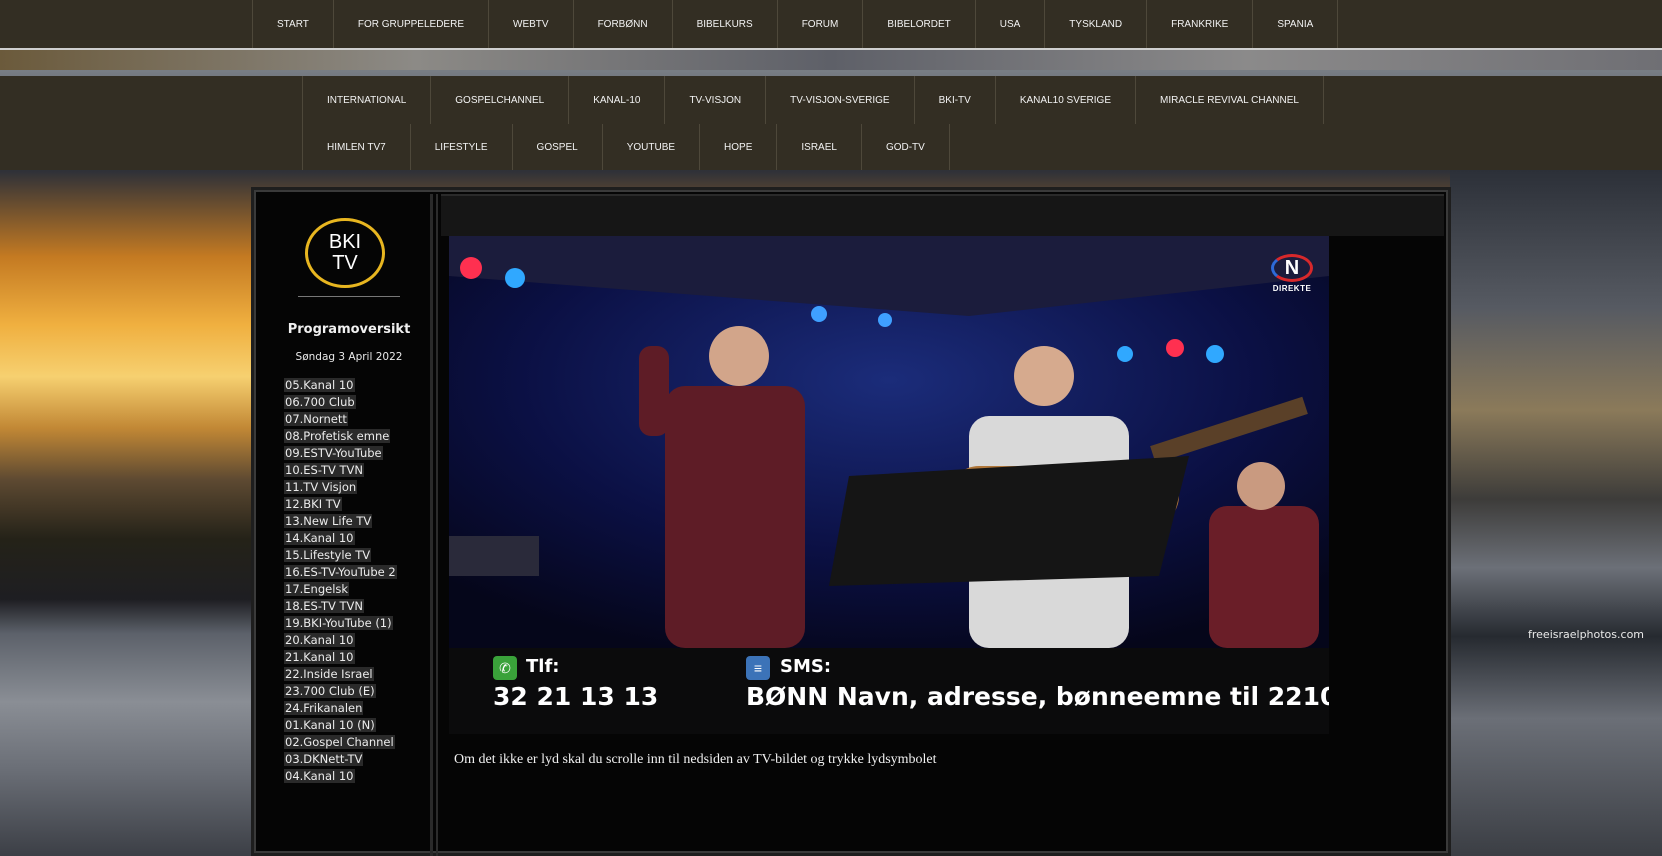  I want to click on program-list-item: 22.Inside Israel, so click(340, 674).